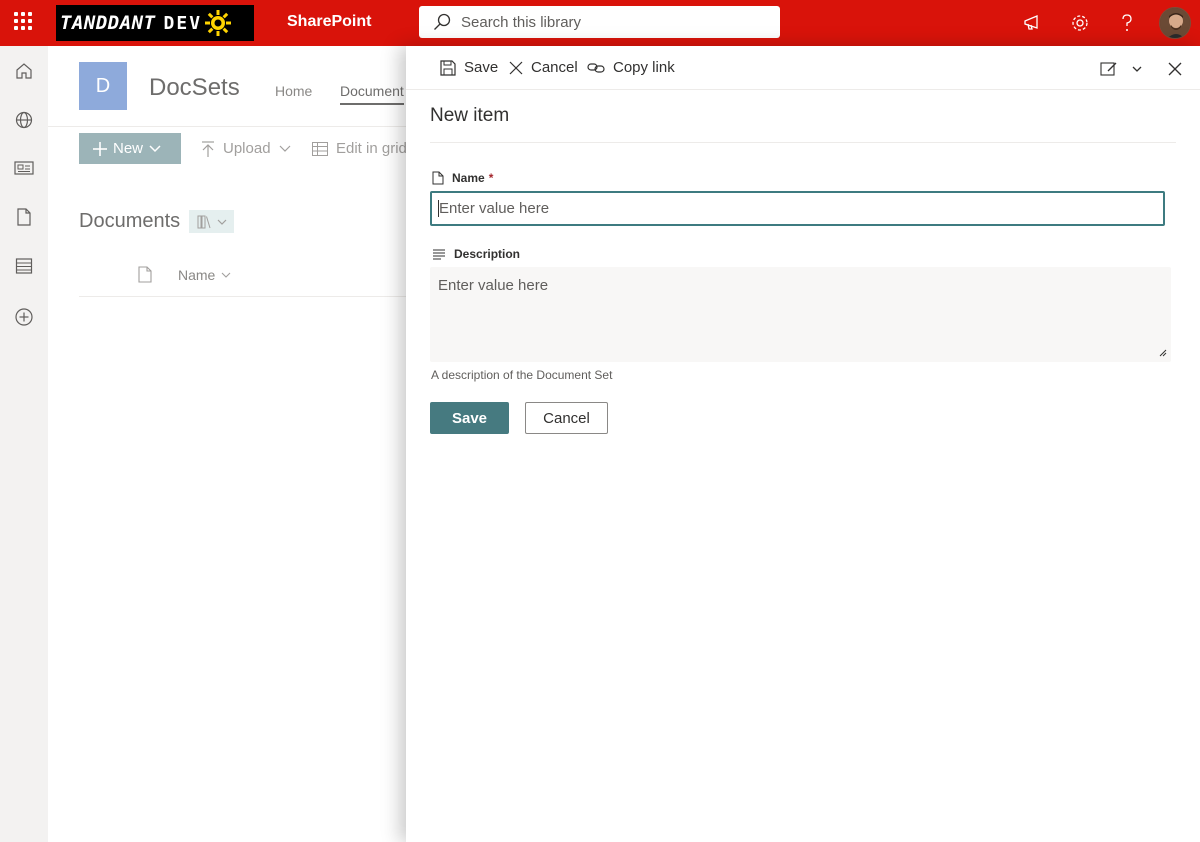 The height and width of the screenshot is (842, 1200). Describe the element at coordinates (554, 67) in the screenshot. I see `toolbar-cancel-label: Cancel` at that location.